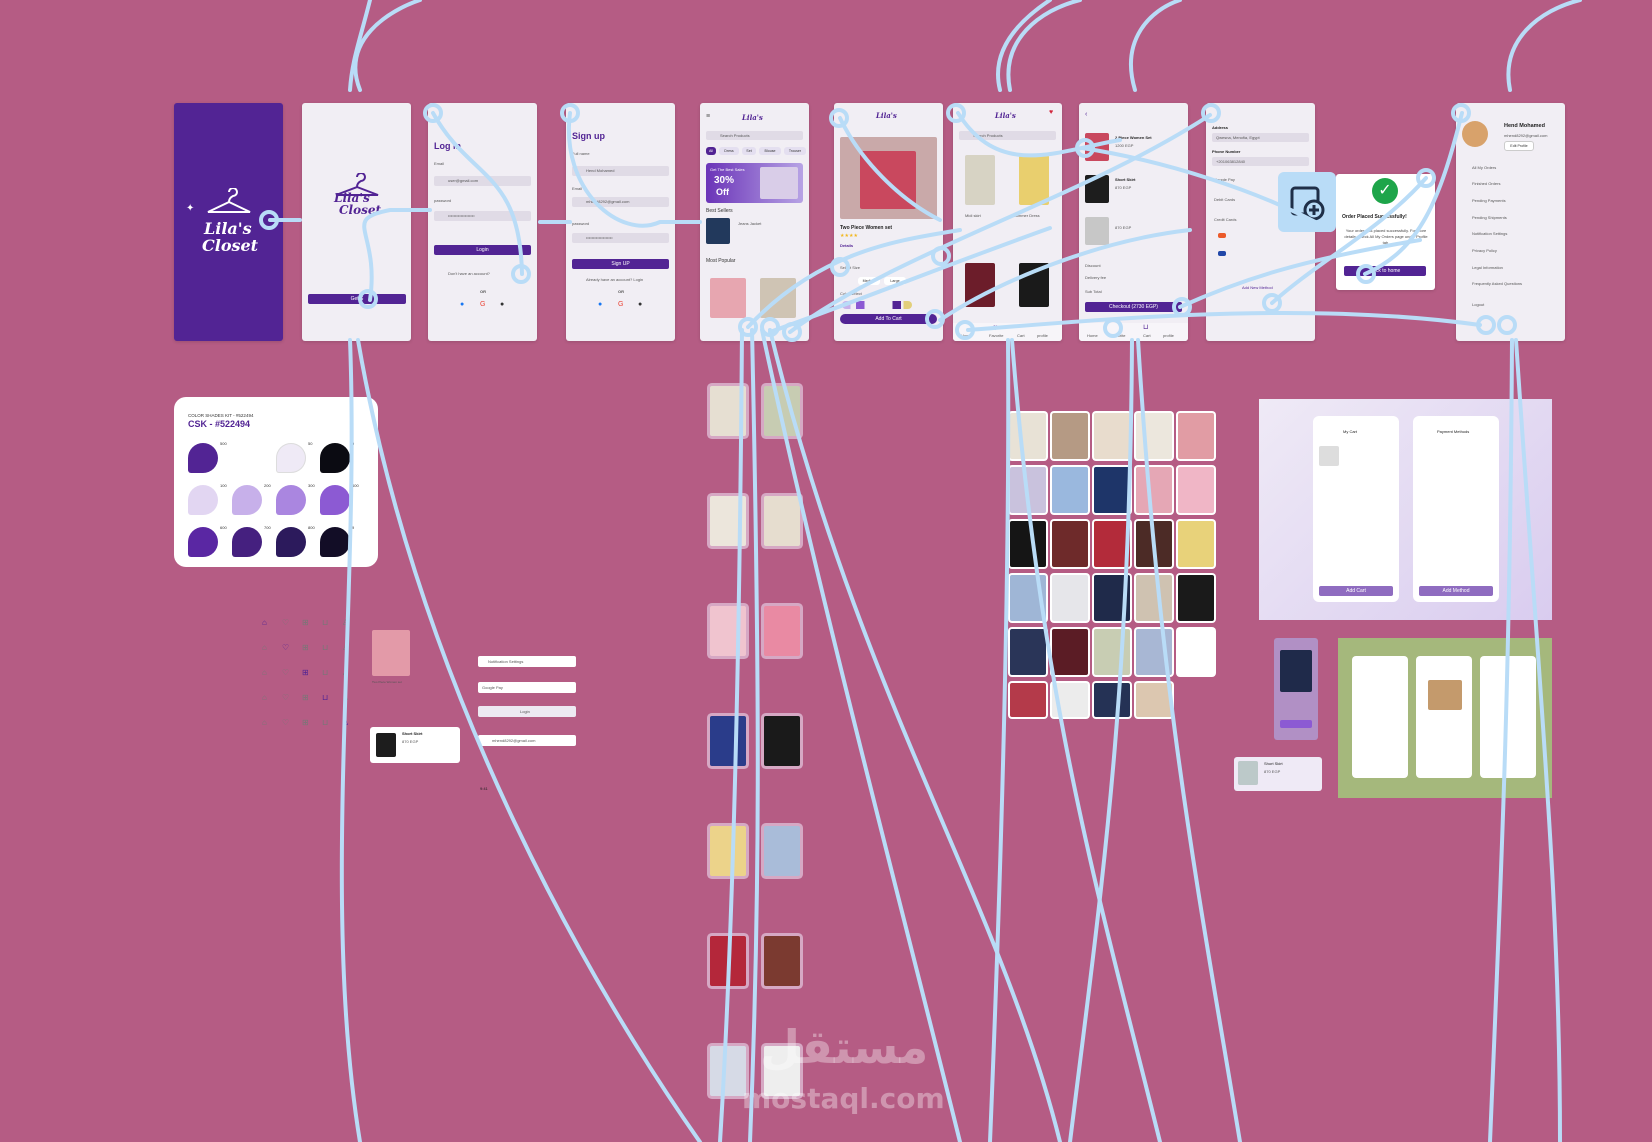  What do you see at coordinates (620, 264) in the screenshot?
I see `signup-button: Sign UP` at bounding box center [620, 264].